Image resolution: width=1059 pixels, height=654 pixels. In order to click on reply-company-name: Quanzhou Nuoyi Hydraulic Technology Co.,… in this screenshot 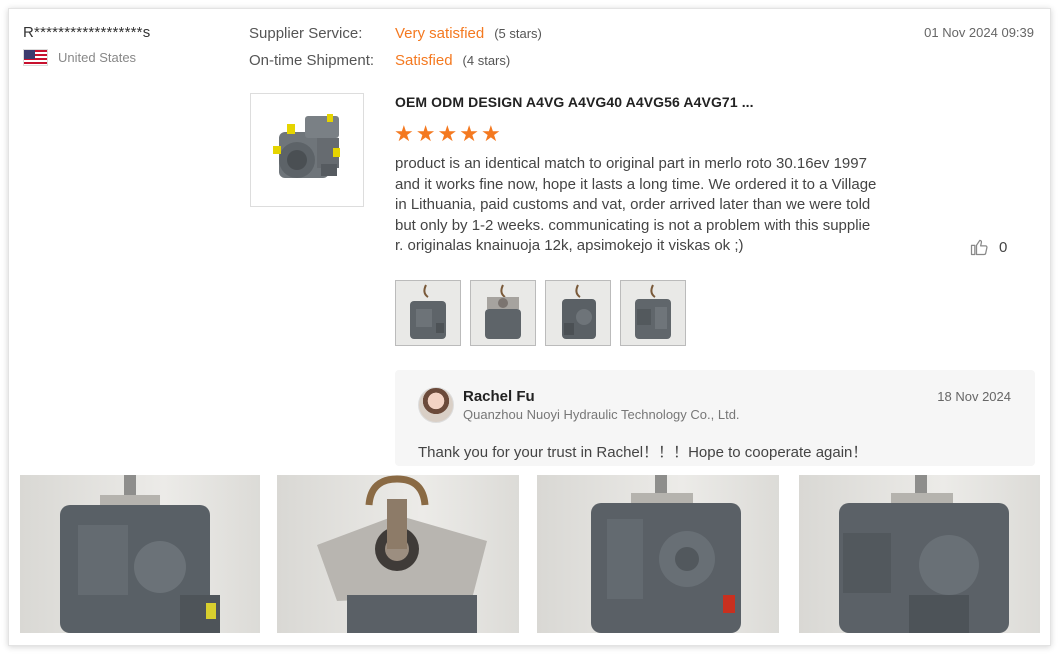, I will do `click(601, 414)`.